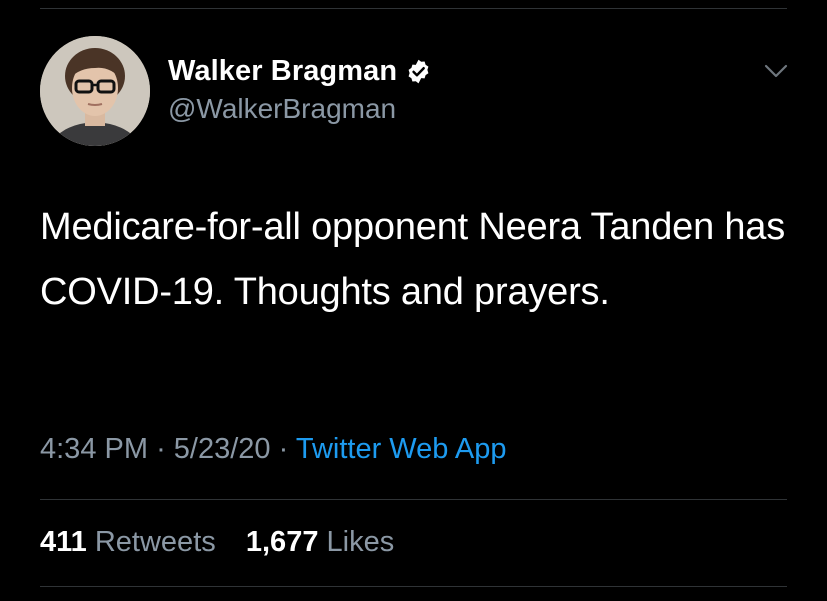 The width and height of the screenshot is (827, 601). What do you see at coordinates (413, 586) in the screenshot?
I see `bottom-divider` at bounding box center [413, 586].